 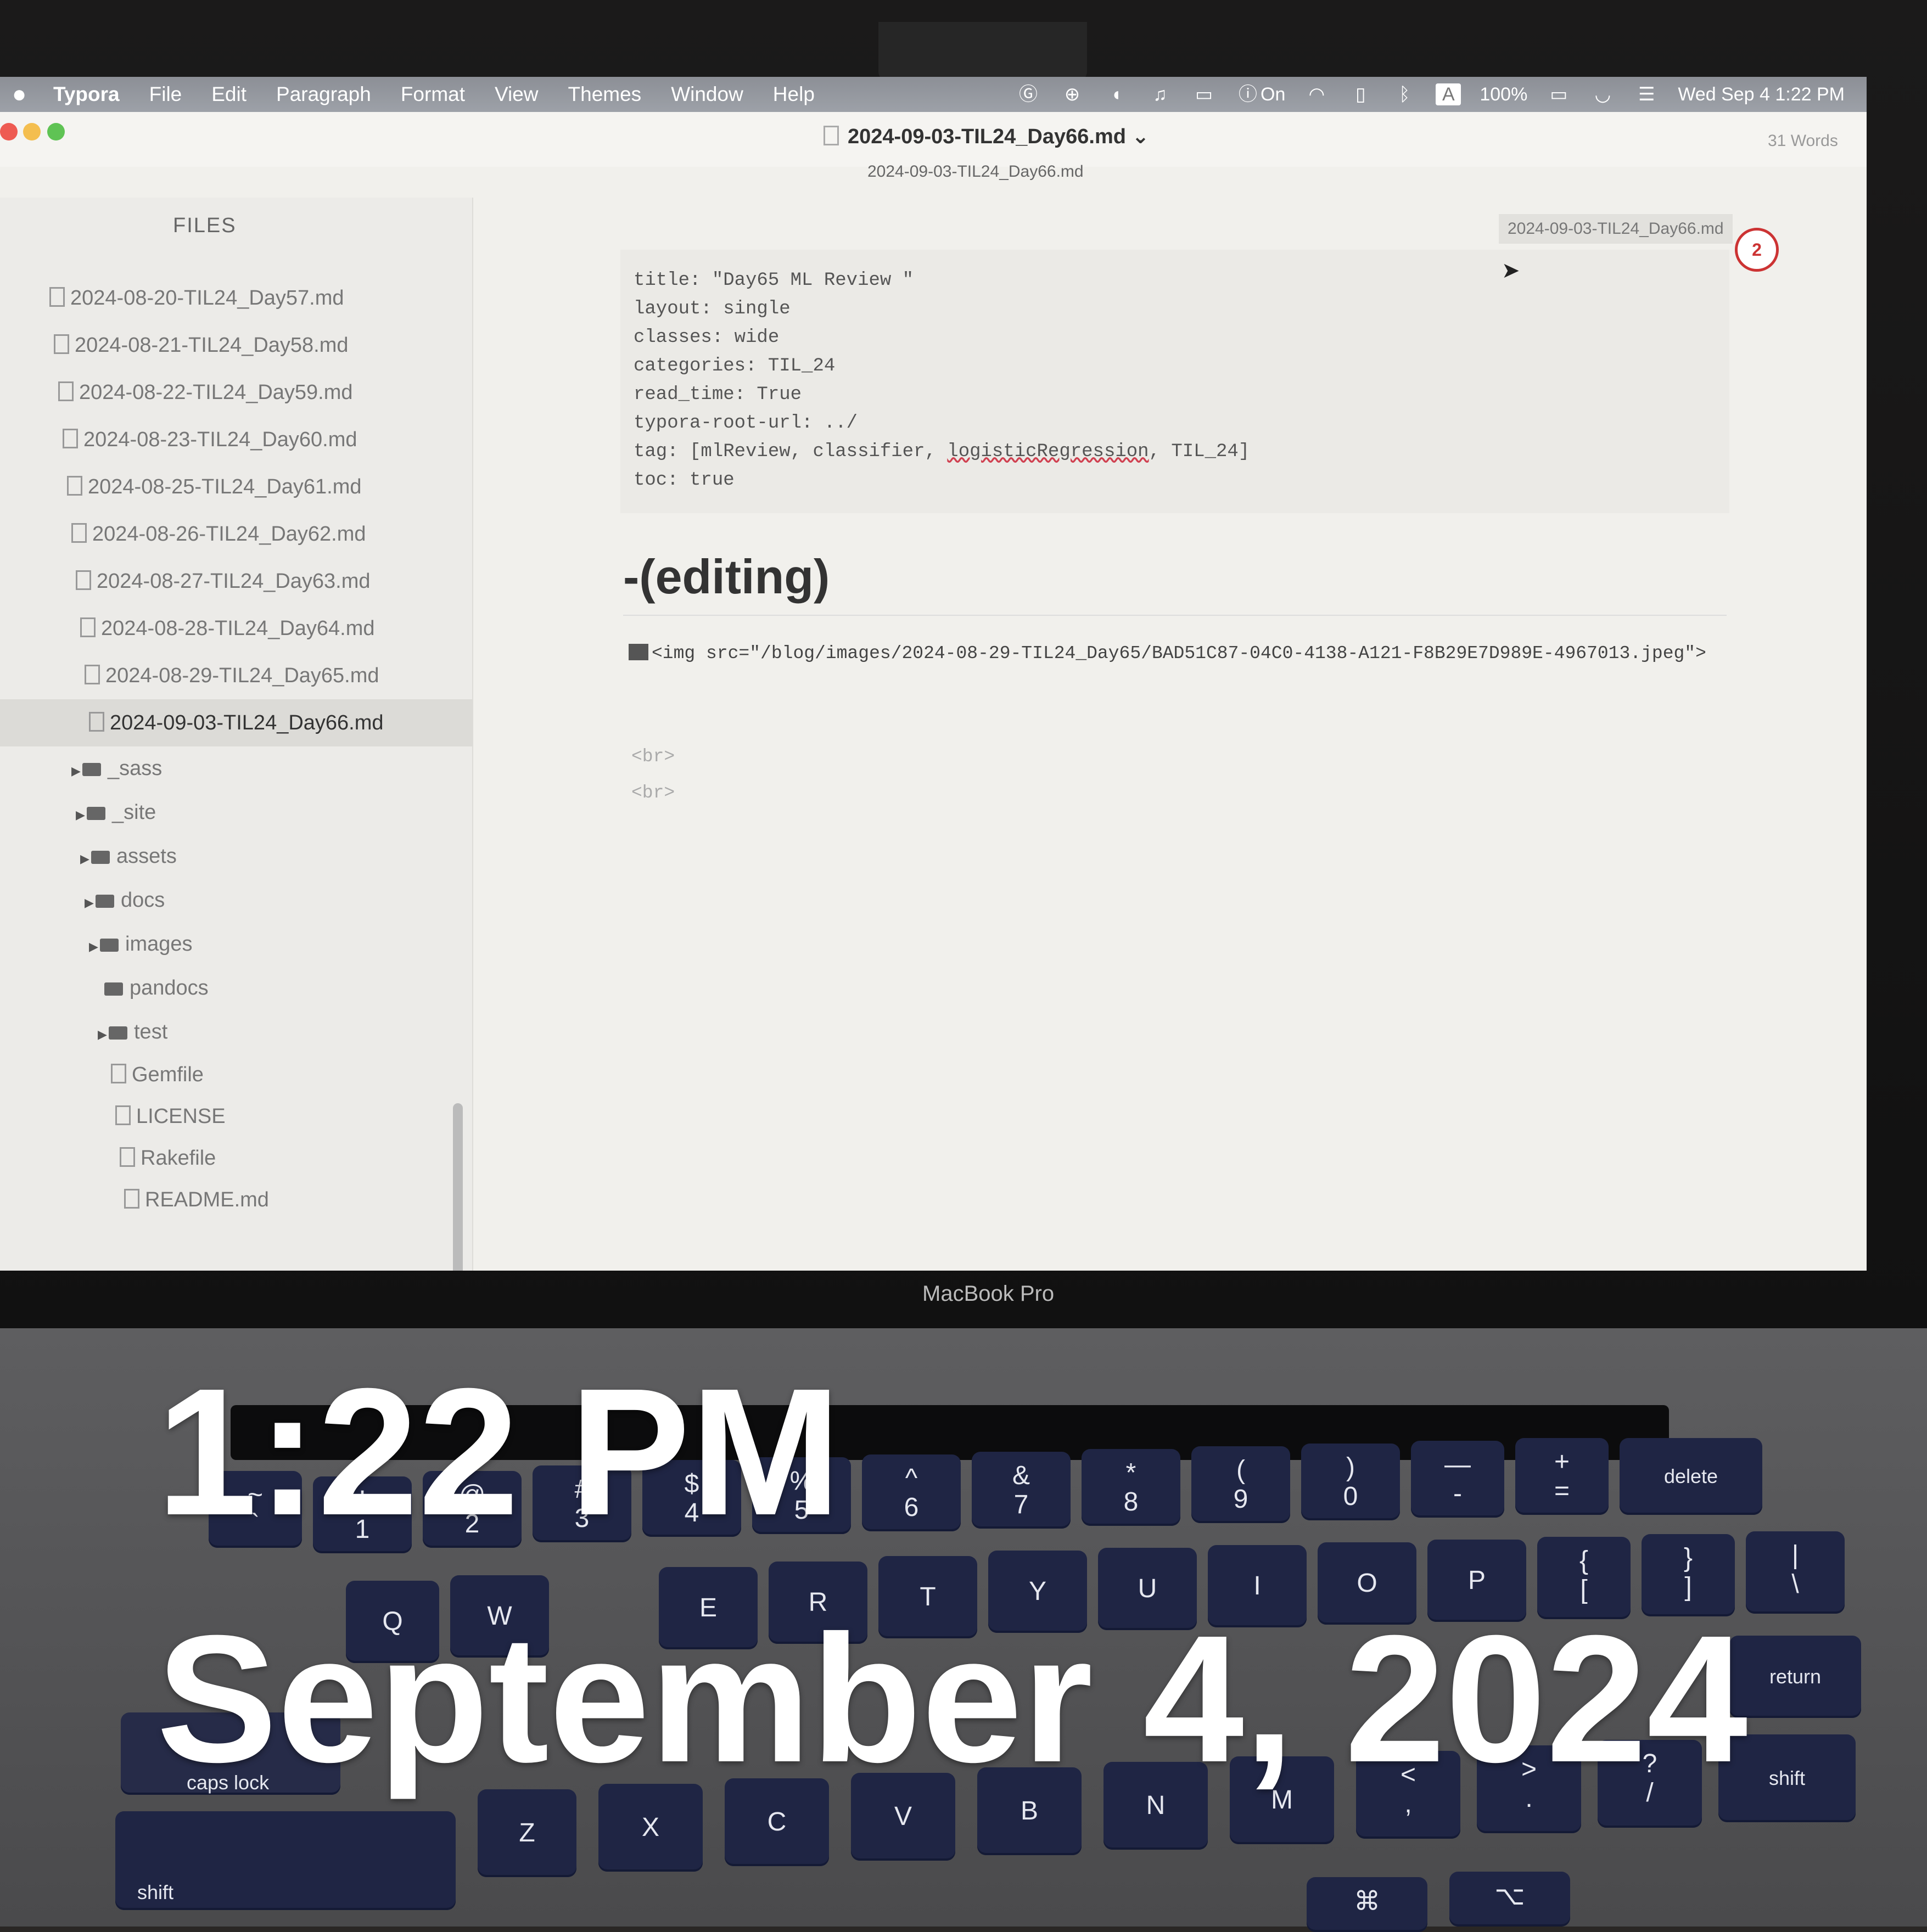 What do you see at coordinates (143, 900) in the screenshot?
I see `folder-label: docs` at bounding box center [143, 900].